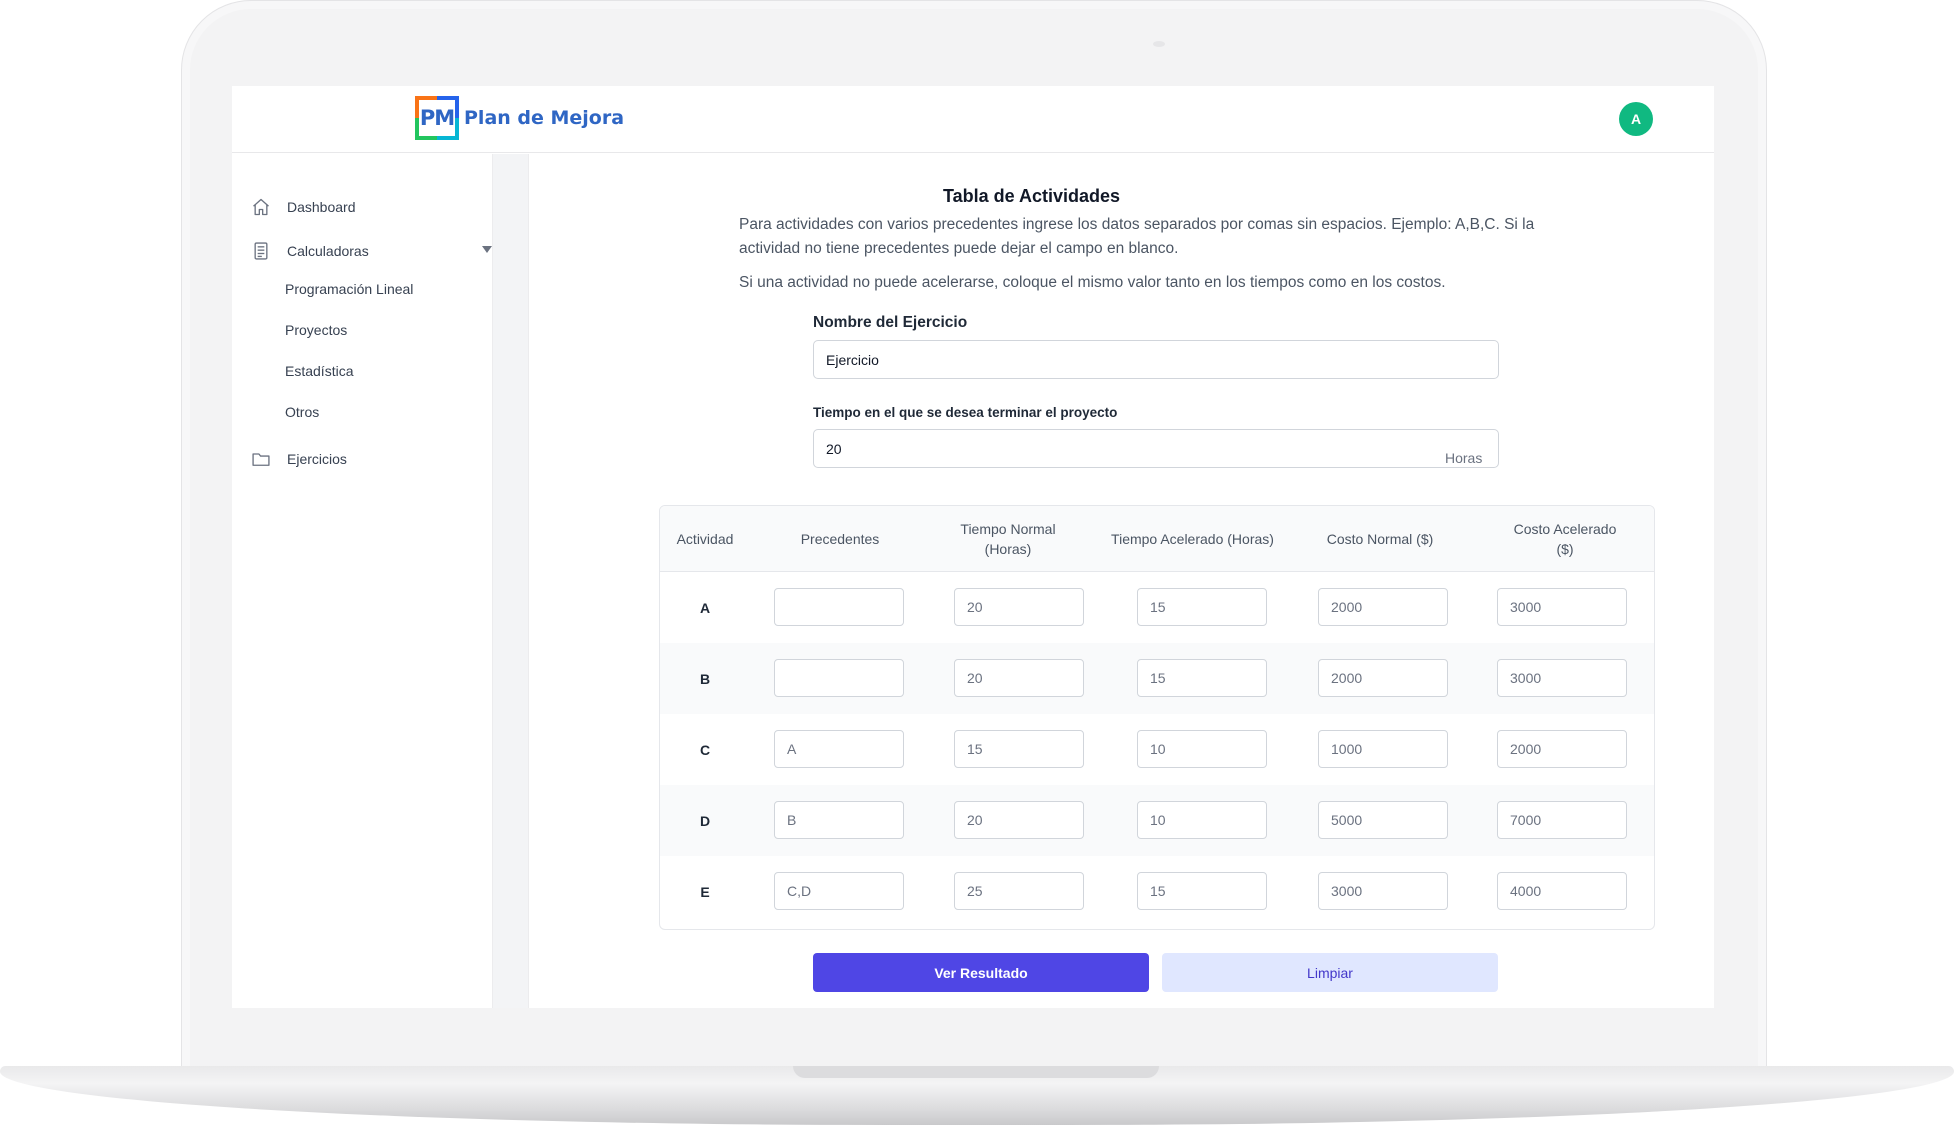 The width and height of the screenshot is (1954, 1125). What do you see at coordinates (1380, 539) in the screenshot?
I see `column-header-costo-normal: Costo Normal ($)` at bounding box center [1380, 539].